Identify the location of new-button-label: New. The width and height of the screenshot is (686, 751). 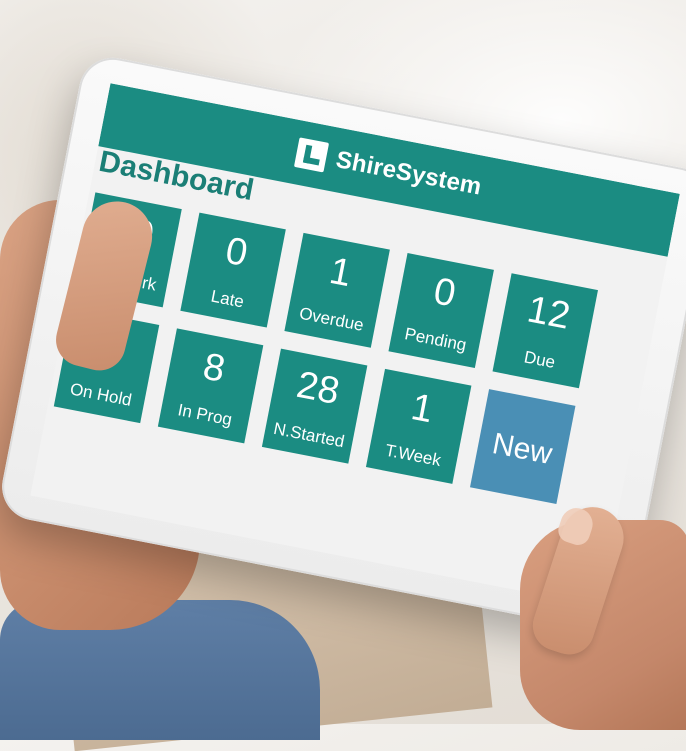
(522, 449).